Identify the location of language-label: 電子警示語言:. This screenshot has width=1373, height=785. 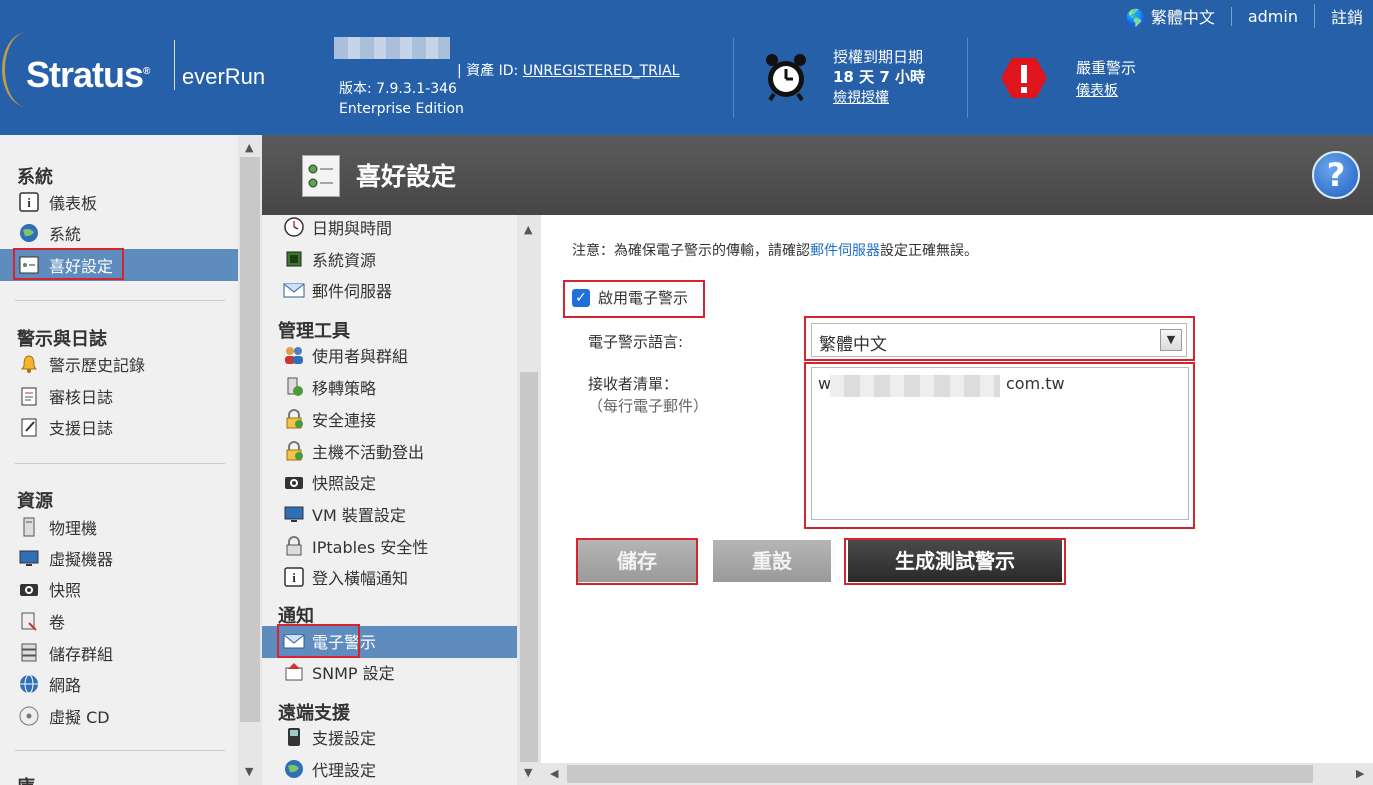
(636, 342).